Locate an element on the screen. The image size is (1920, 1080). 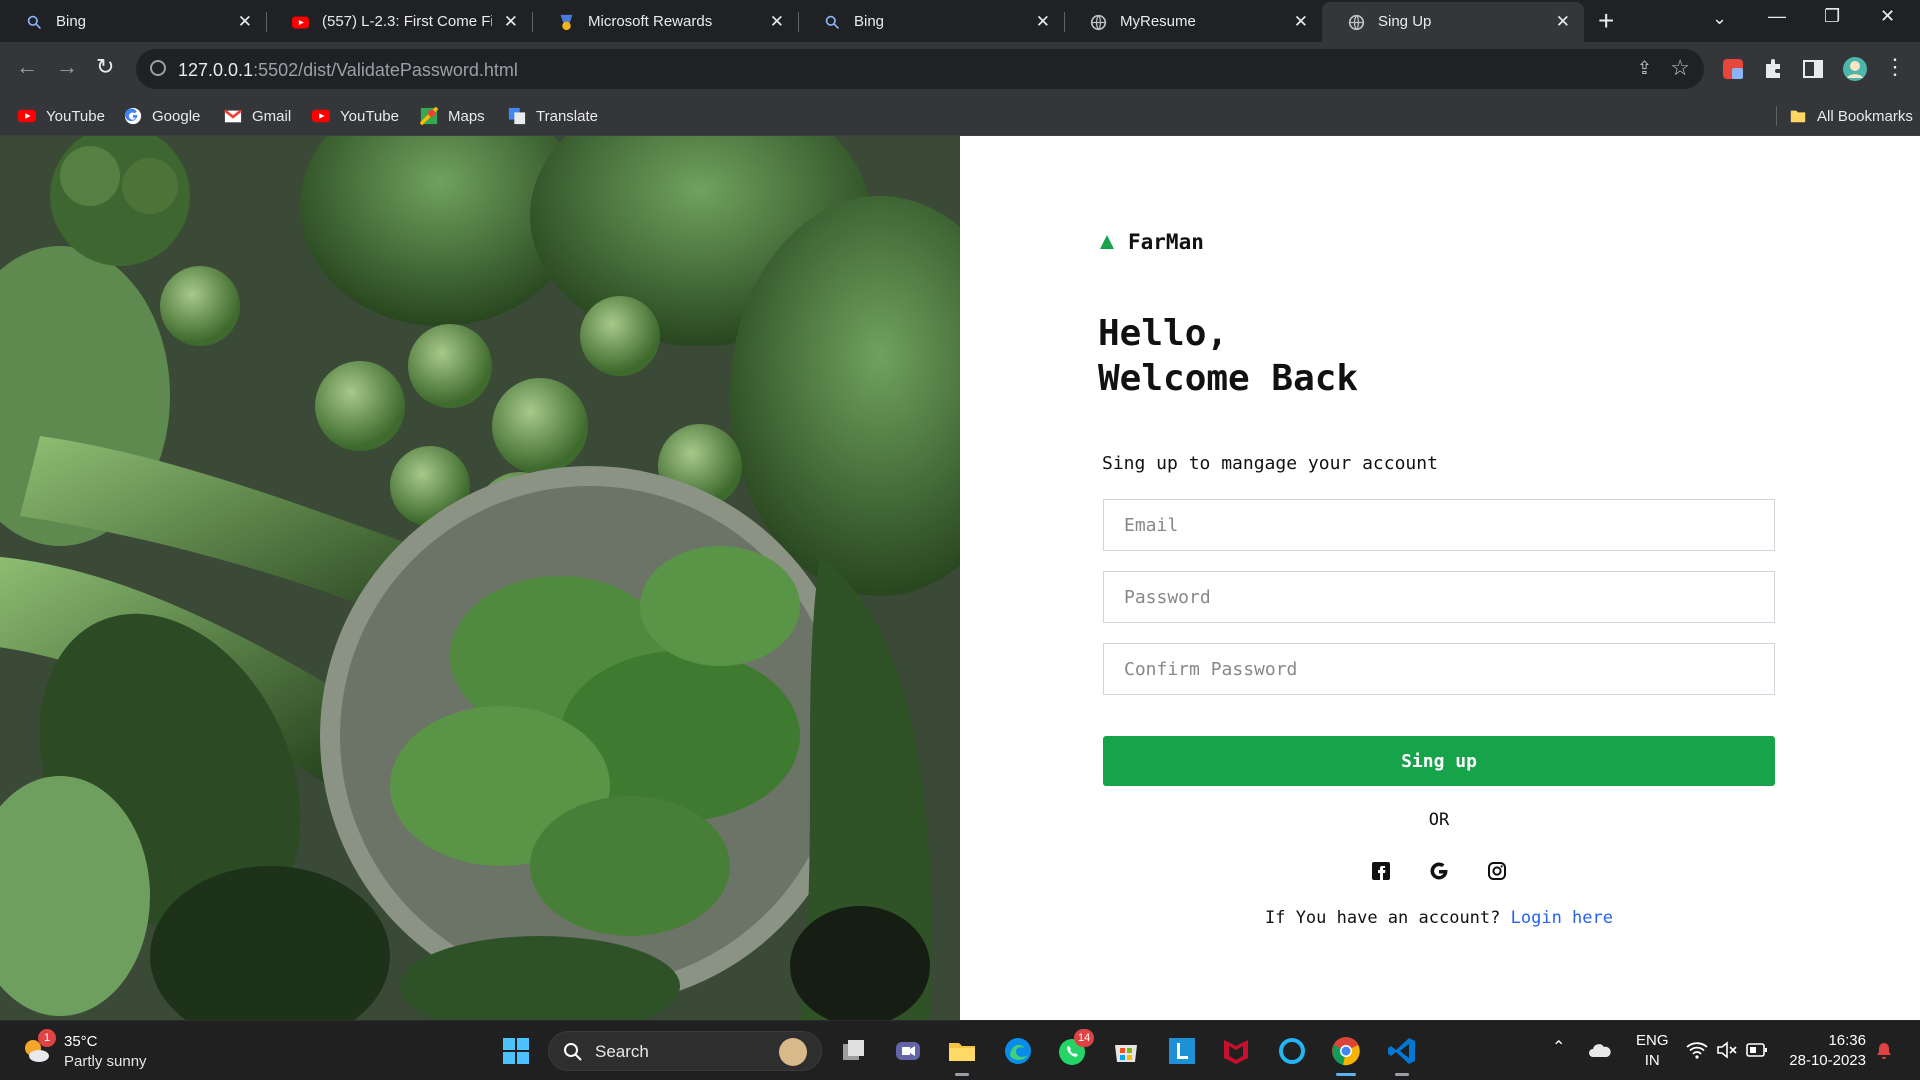
taskbar-search: Search is located at coordinates (685, 1051).